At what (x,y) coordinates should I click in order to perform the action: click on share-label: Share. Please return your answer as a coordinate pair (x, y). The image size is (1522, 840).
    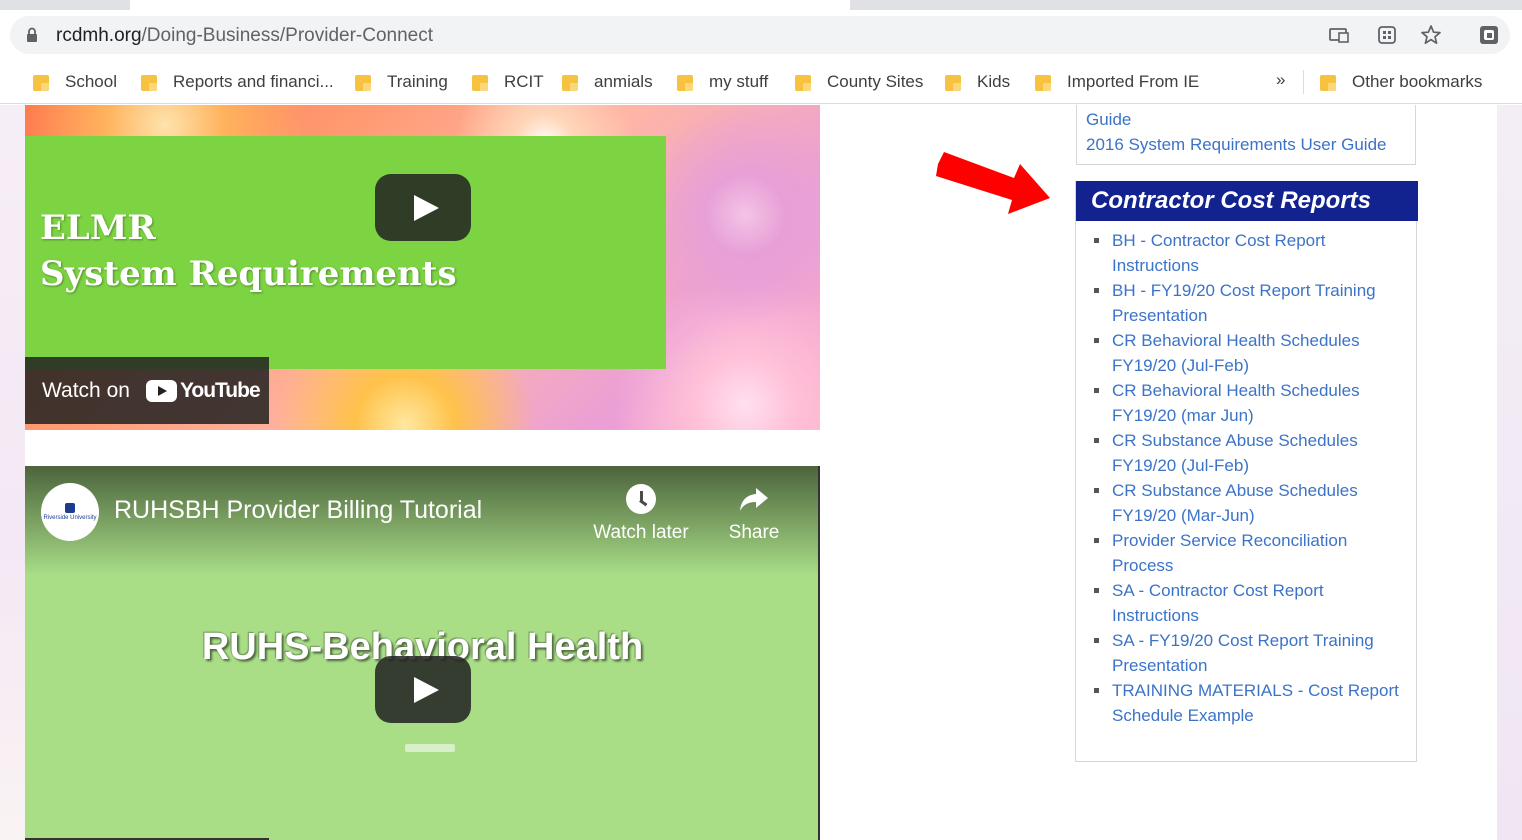
    Looking at the image, I should click on (754, 532).